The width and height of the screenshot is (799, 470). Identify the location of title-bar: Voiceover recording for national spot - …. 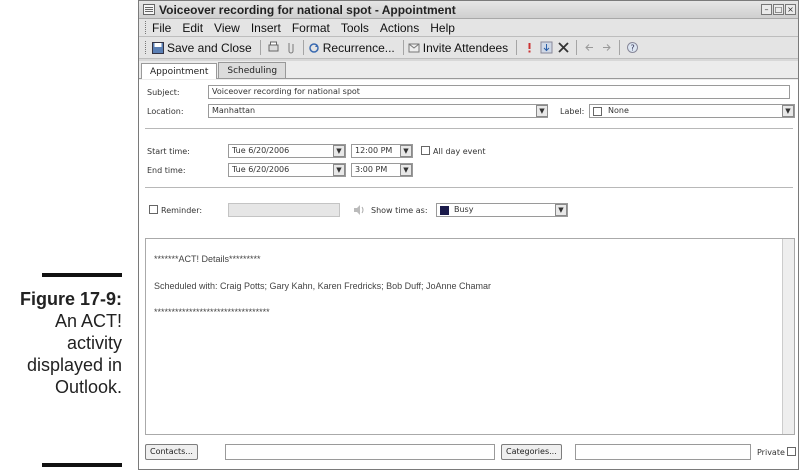
(468, 10).